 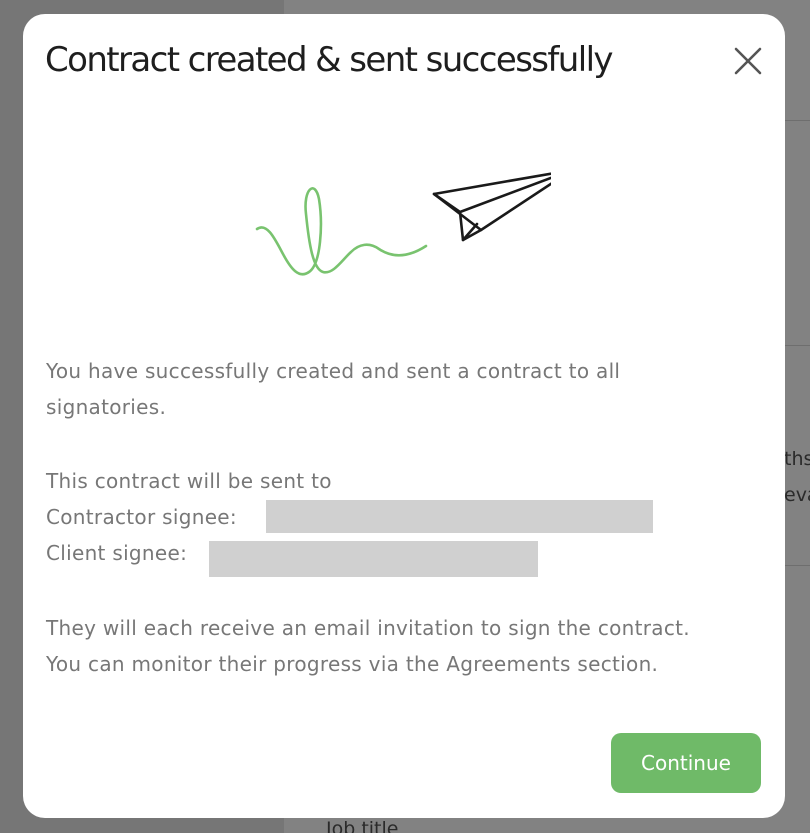 I want to click on continue-button: Continue, so click(x=686, y=763).